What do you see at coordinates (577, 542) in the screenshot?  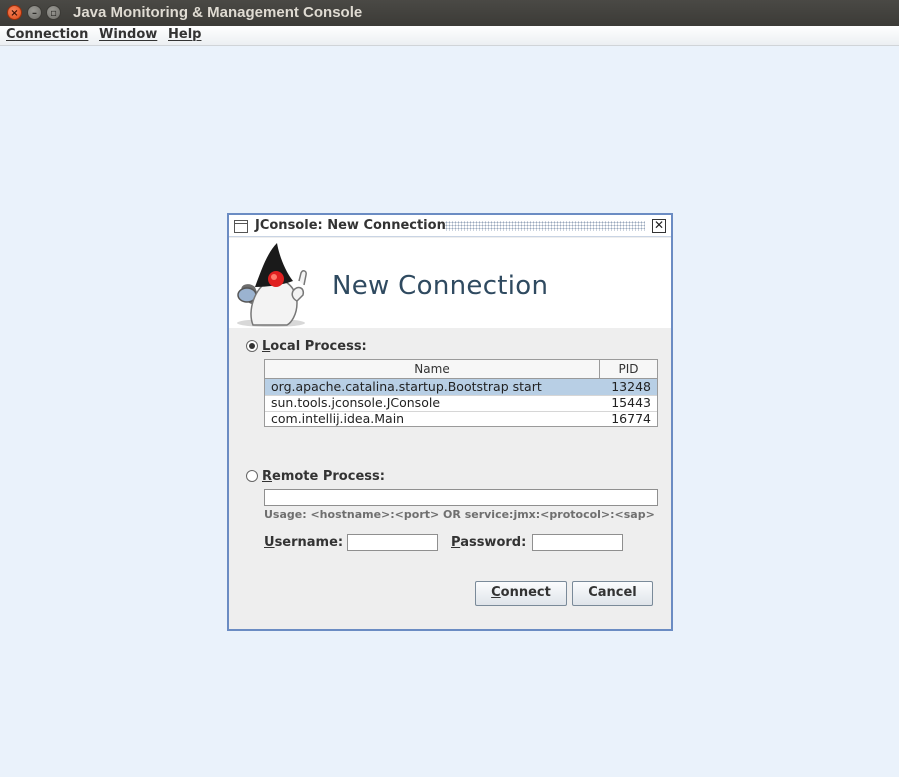 I see `password-field` at bounding box center [577, 542].